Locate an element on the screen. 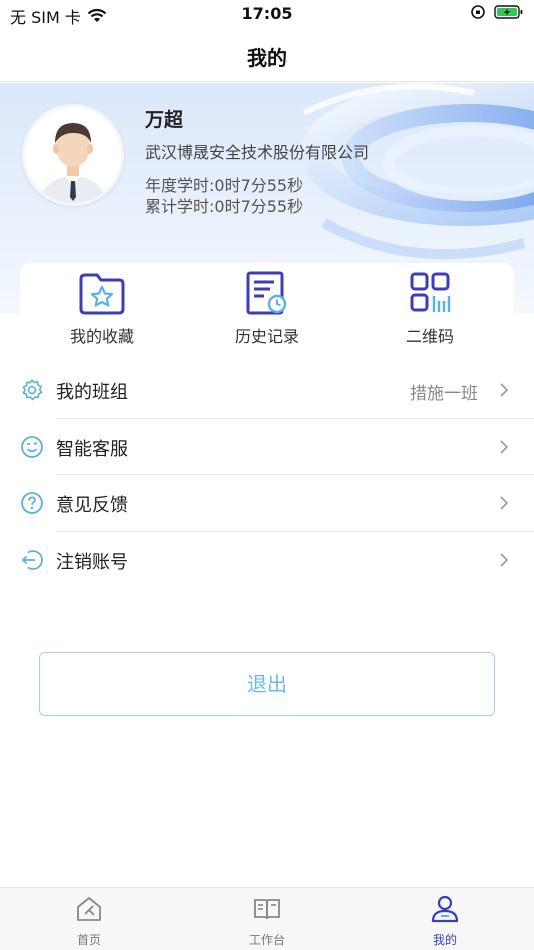  list-item-feedback: 意见反馈 is located at coordinates (267, 503).